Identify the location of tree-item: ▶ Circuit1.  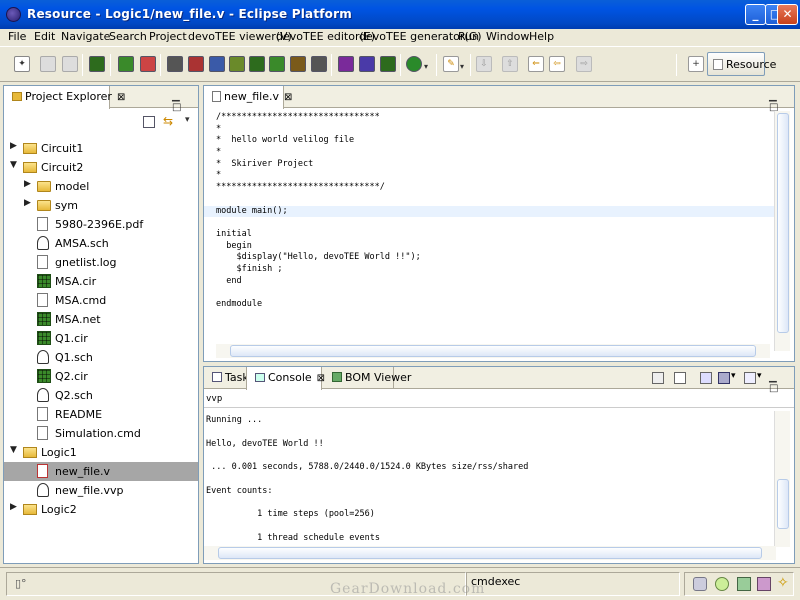
(101, 148).